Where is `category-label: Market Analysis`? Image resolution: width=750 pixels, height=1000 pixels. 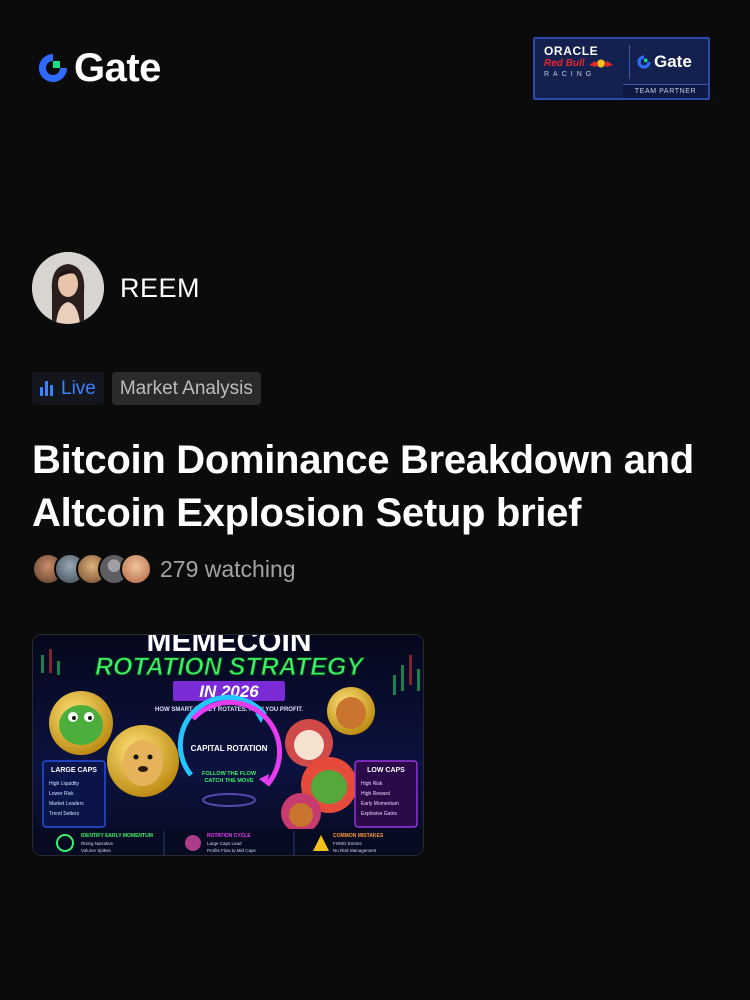
category-label: Market Analysis is located at coordinates (186, 388).